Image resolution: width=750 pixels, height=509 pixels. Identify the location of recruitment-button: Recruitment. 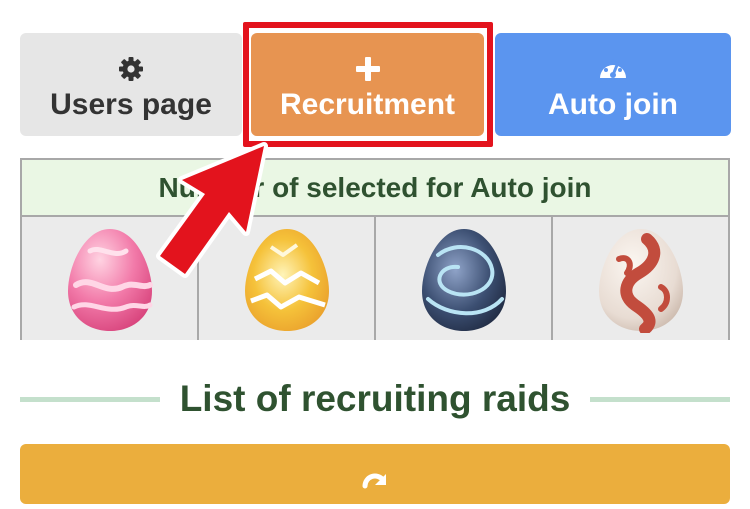
(367, 84).